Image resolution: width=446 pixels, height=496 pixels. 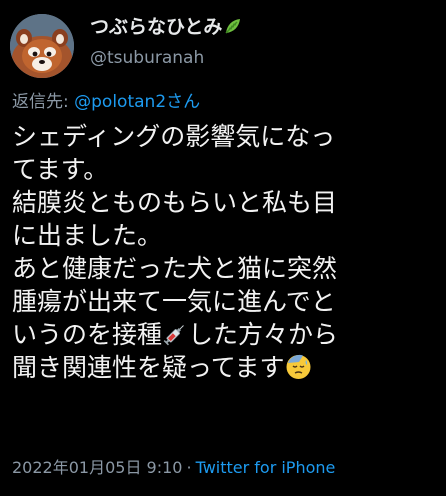 What do you see at coordinates (174, 301) in the screenshot?
I see `tweet-line: 腫瘍が出来て一気に進んでと` at bounding box center [174, 301].